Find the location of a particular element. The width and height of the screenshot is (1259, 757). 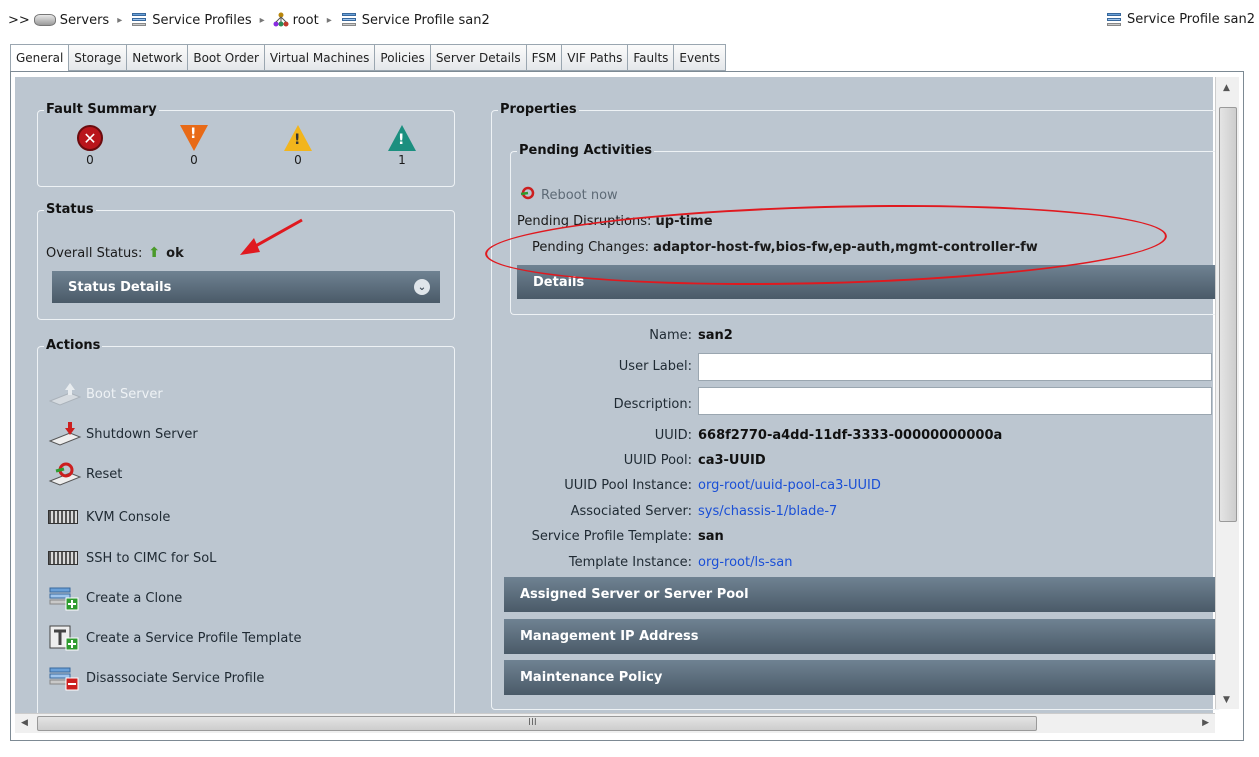

associated-server-label: Associated Server: is located at coordinates (631, 511).